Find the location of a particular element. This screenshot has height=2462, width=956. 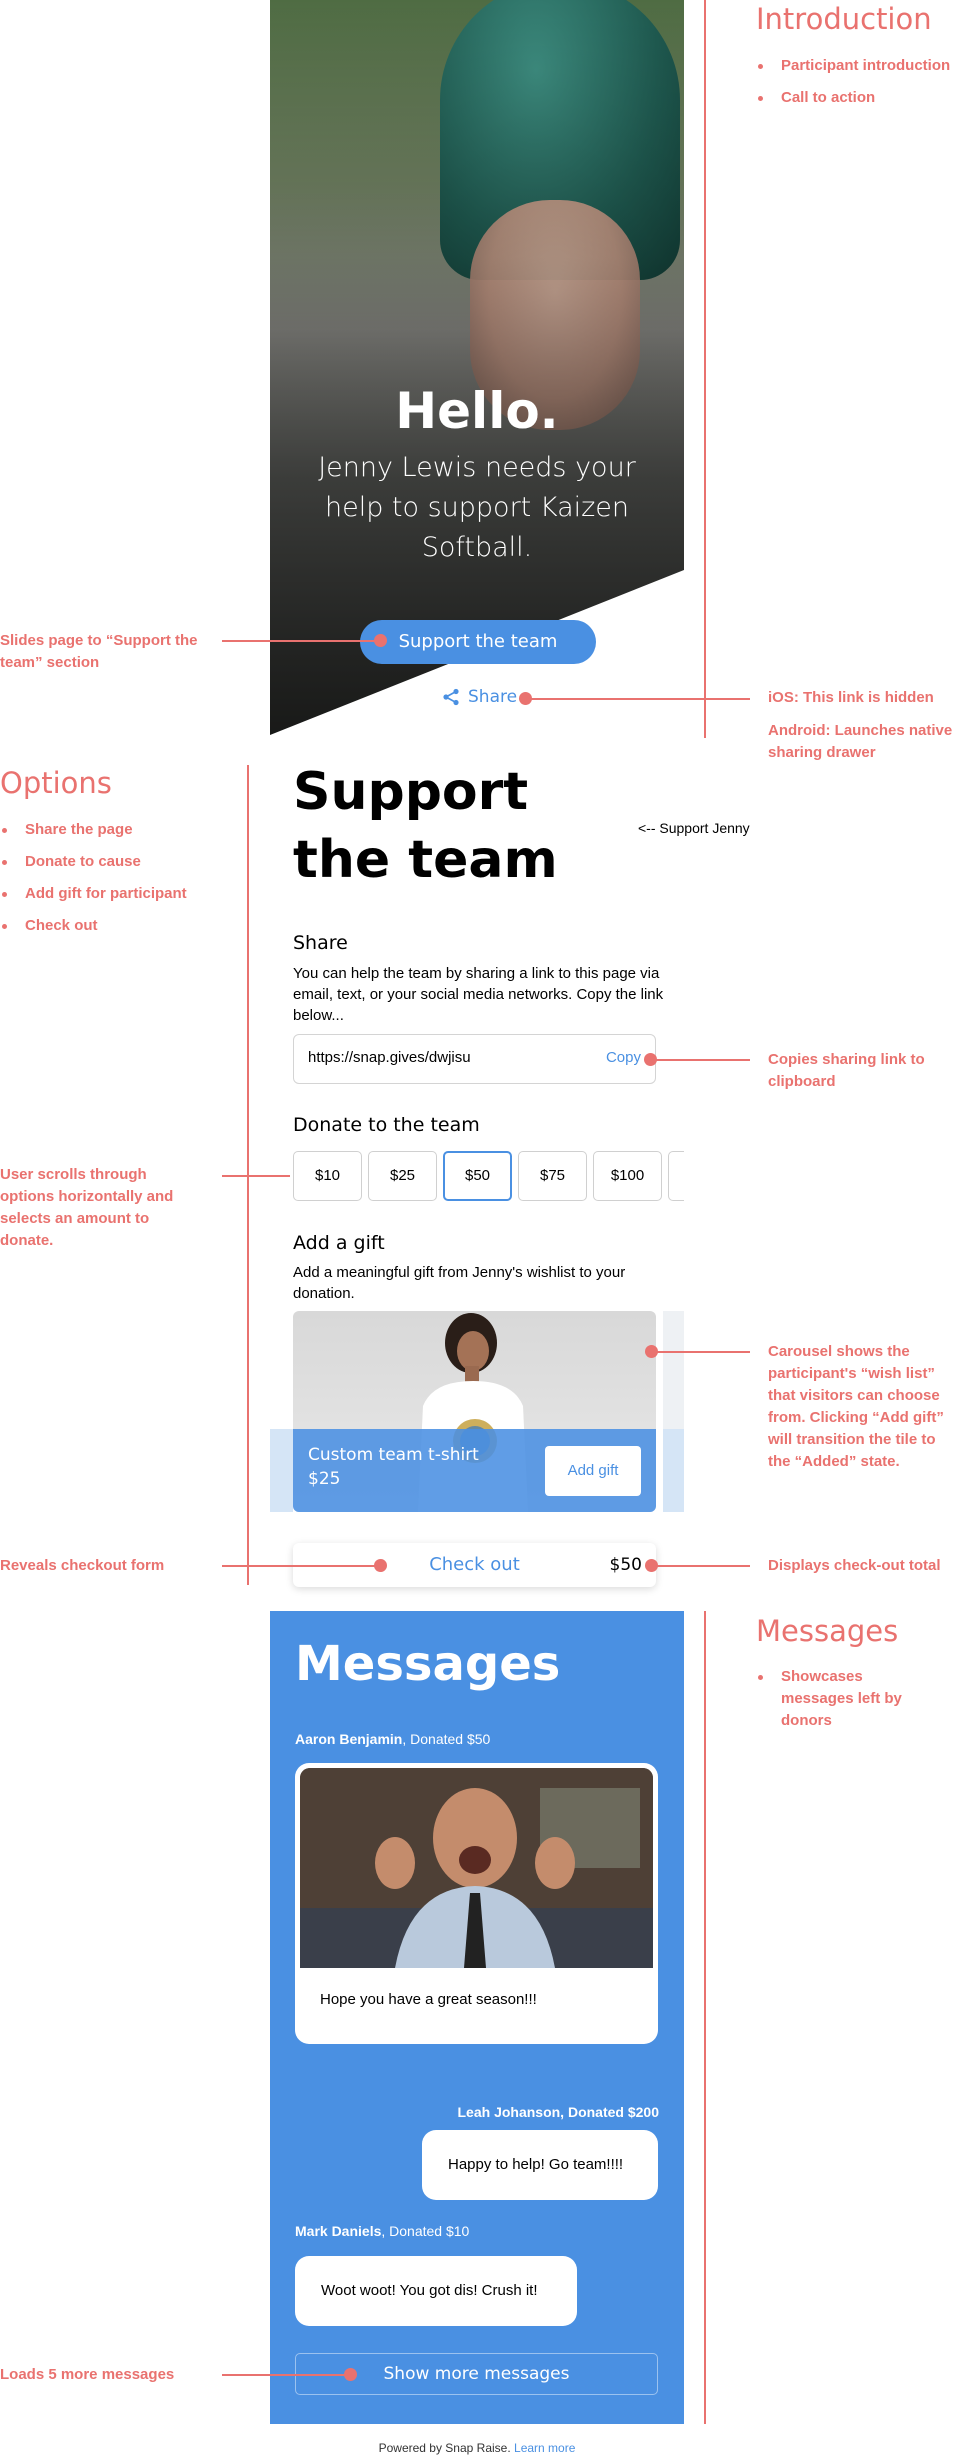

amount-option-partial is located at coordinates (676, 1176).